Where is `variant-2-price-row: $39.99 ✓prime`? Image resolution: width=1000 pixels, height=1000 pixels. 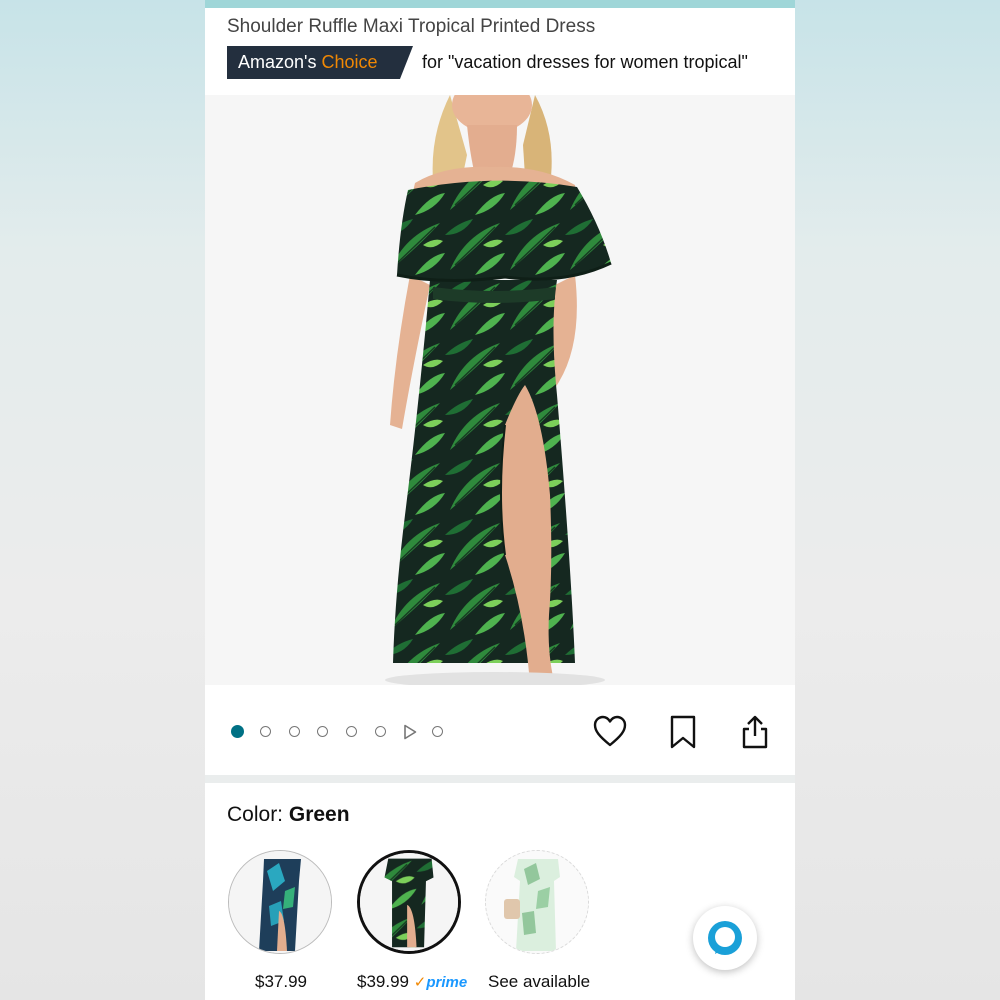 variant-2-price-row: $39.99 ✓prime is located at coordinates (412, 982).